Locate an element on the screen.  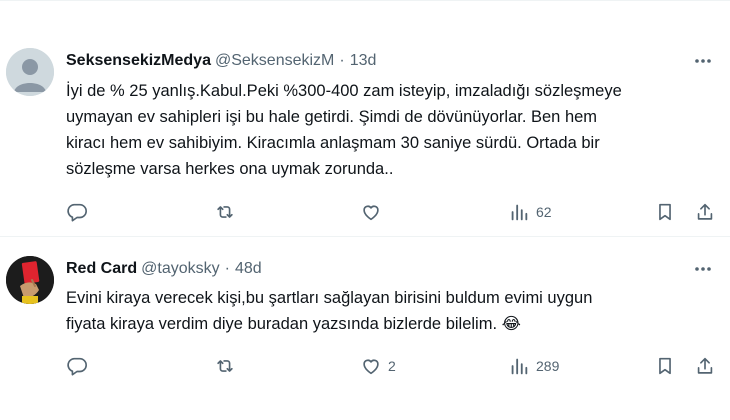
tweet-header: SeksensekizMedya @SeksensekizM · 13d is located at coordinates (221, 61).